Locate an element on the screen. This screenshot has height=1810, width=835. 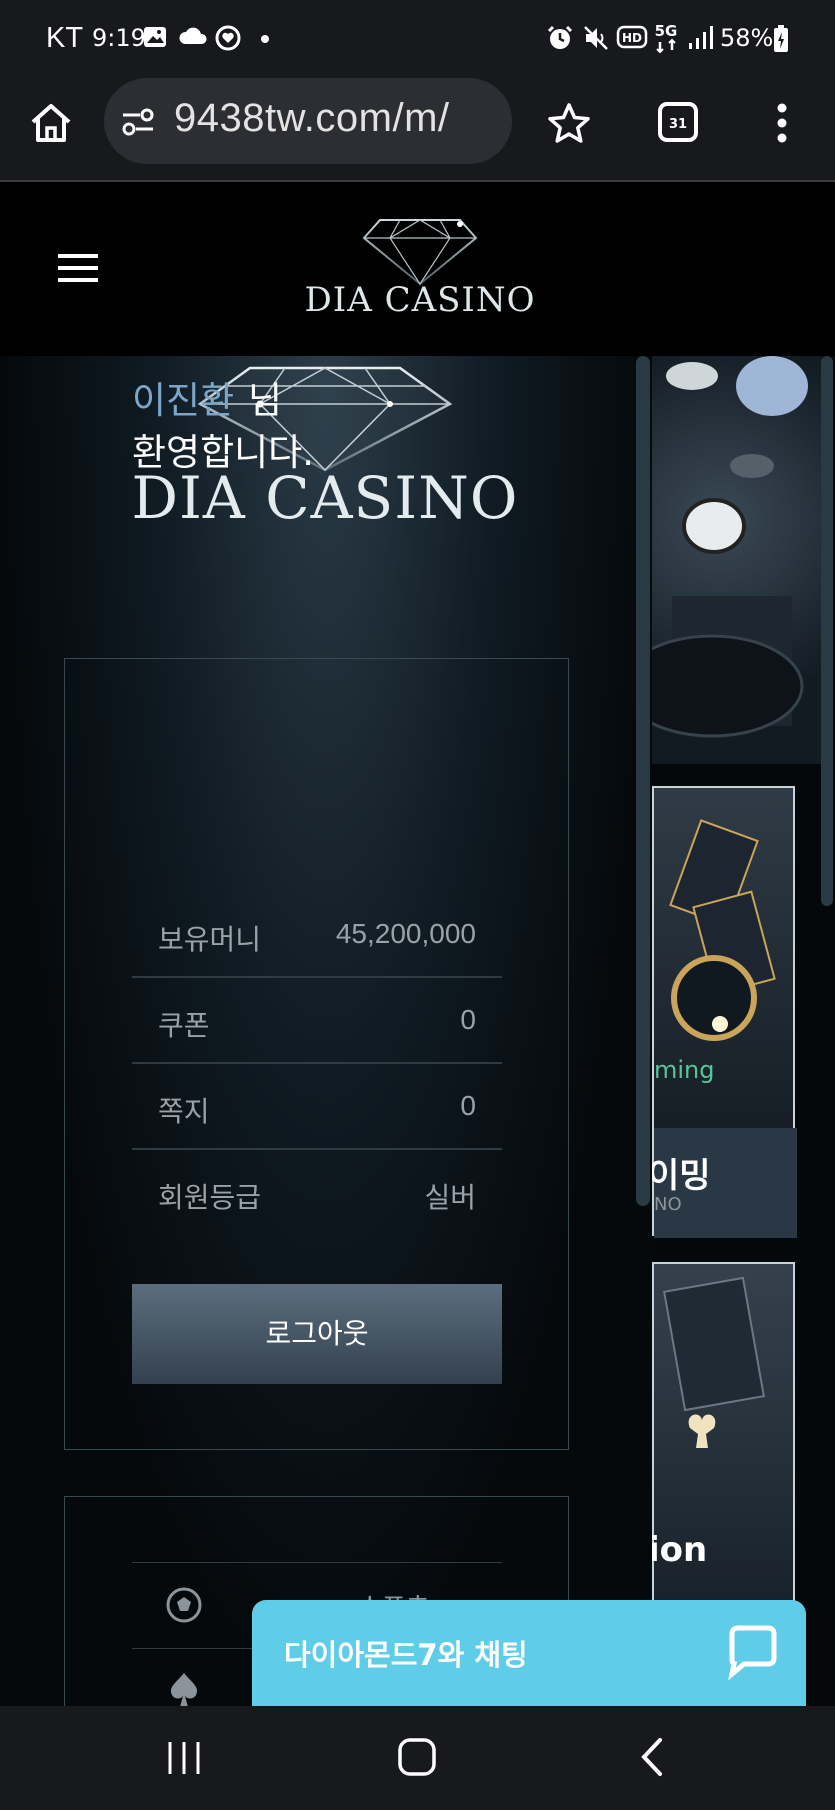
info-row-messages: 쪽지 0 is located at coordinates (317, 1107).